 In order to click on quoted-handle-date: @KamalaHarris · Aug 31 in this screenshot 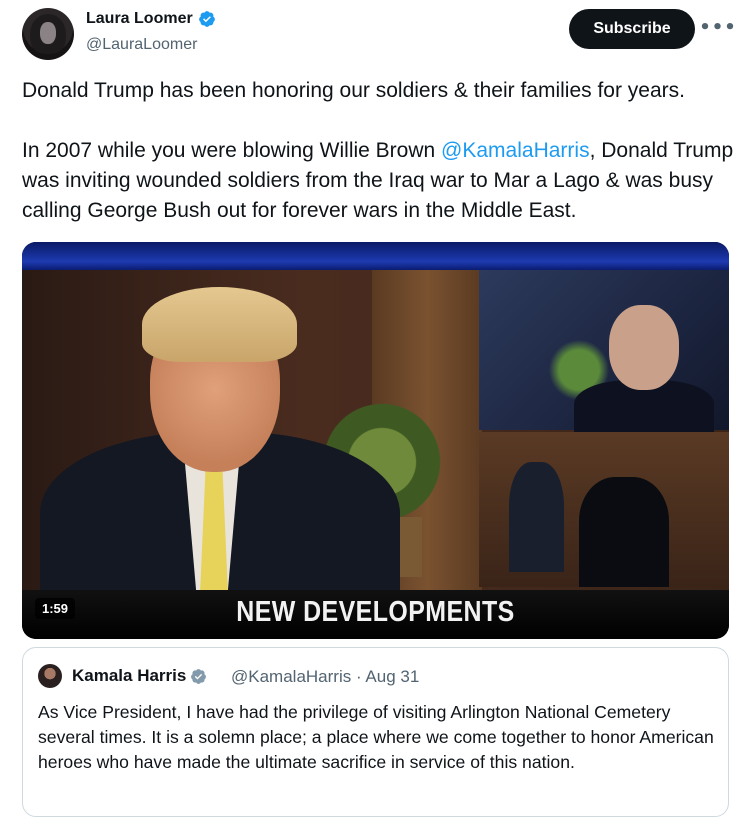, I will do `click(325, 677)`.